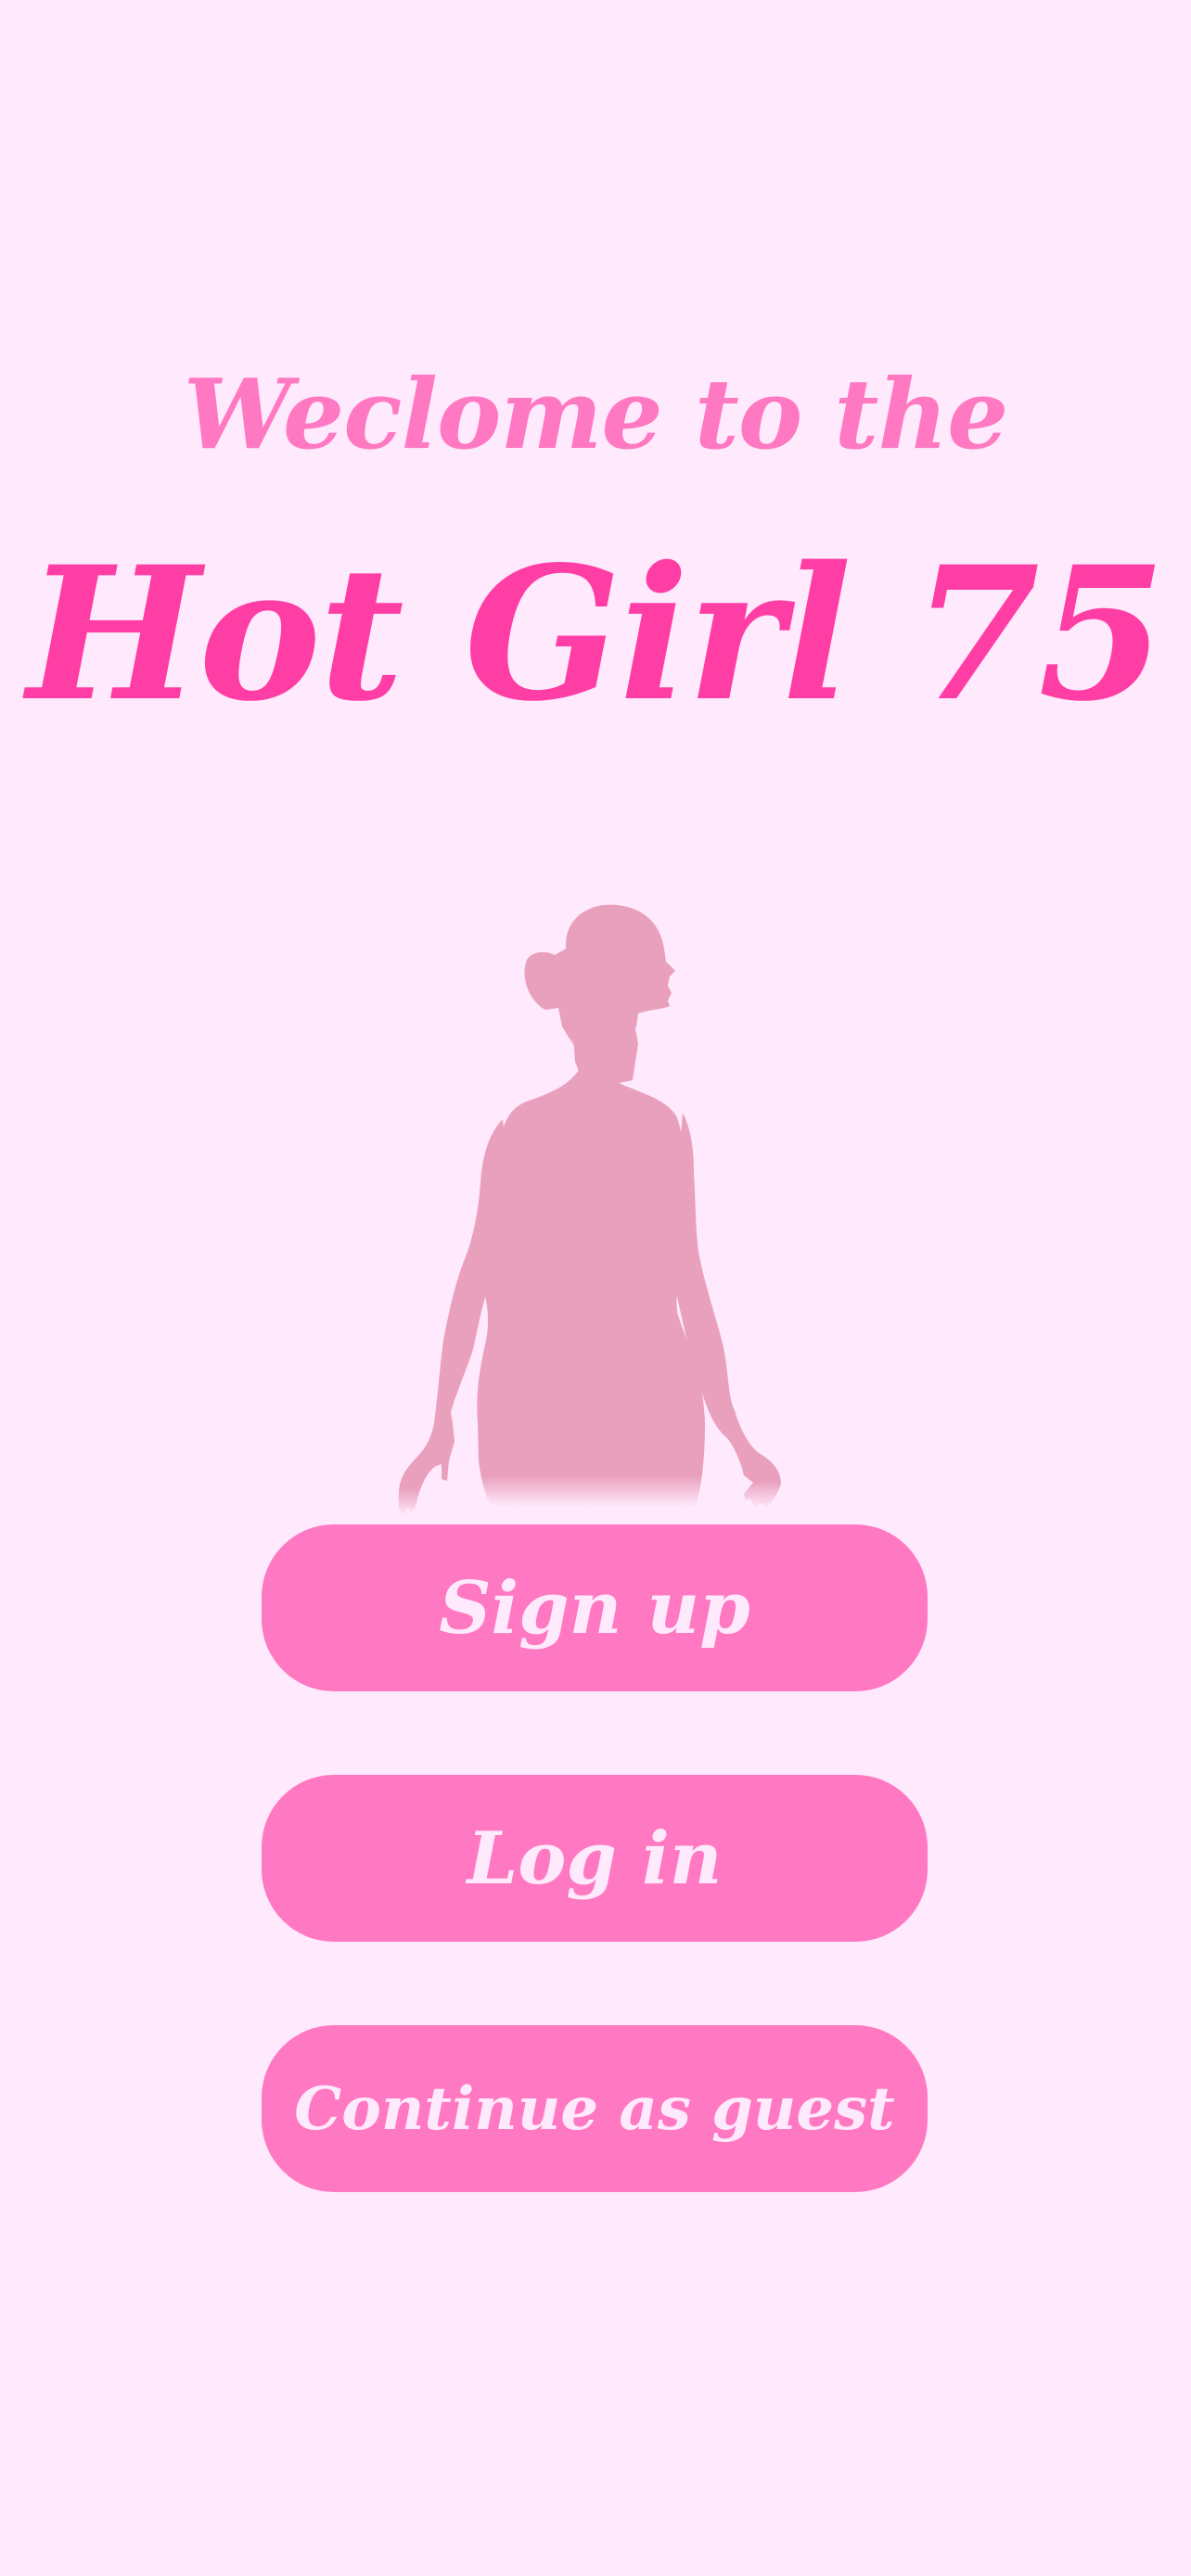 The width and height of the screenshot is (1191, 2576). Describe the element at coordinates (596, 414) in the screenshot. I see `welcome-heading: Weclome to the` at that location.